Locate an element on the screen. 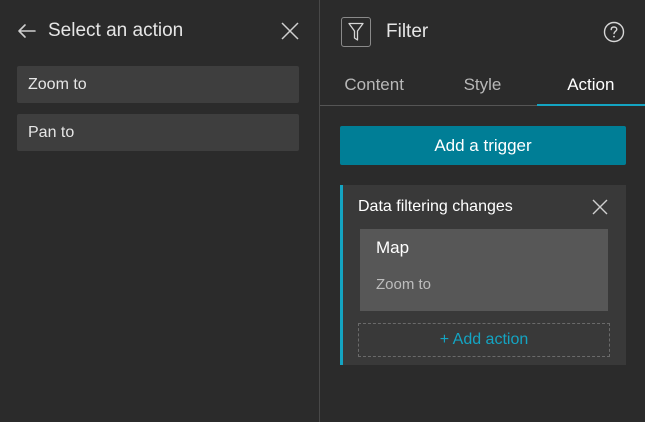 The height and width of the screenshot is (422, 645). action-card: Map Zoom to is located at coordinates (484, 270).